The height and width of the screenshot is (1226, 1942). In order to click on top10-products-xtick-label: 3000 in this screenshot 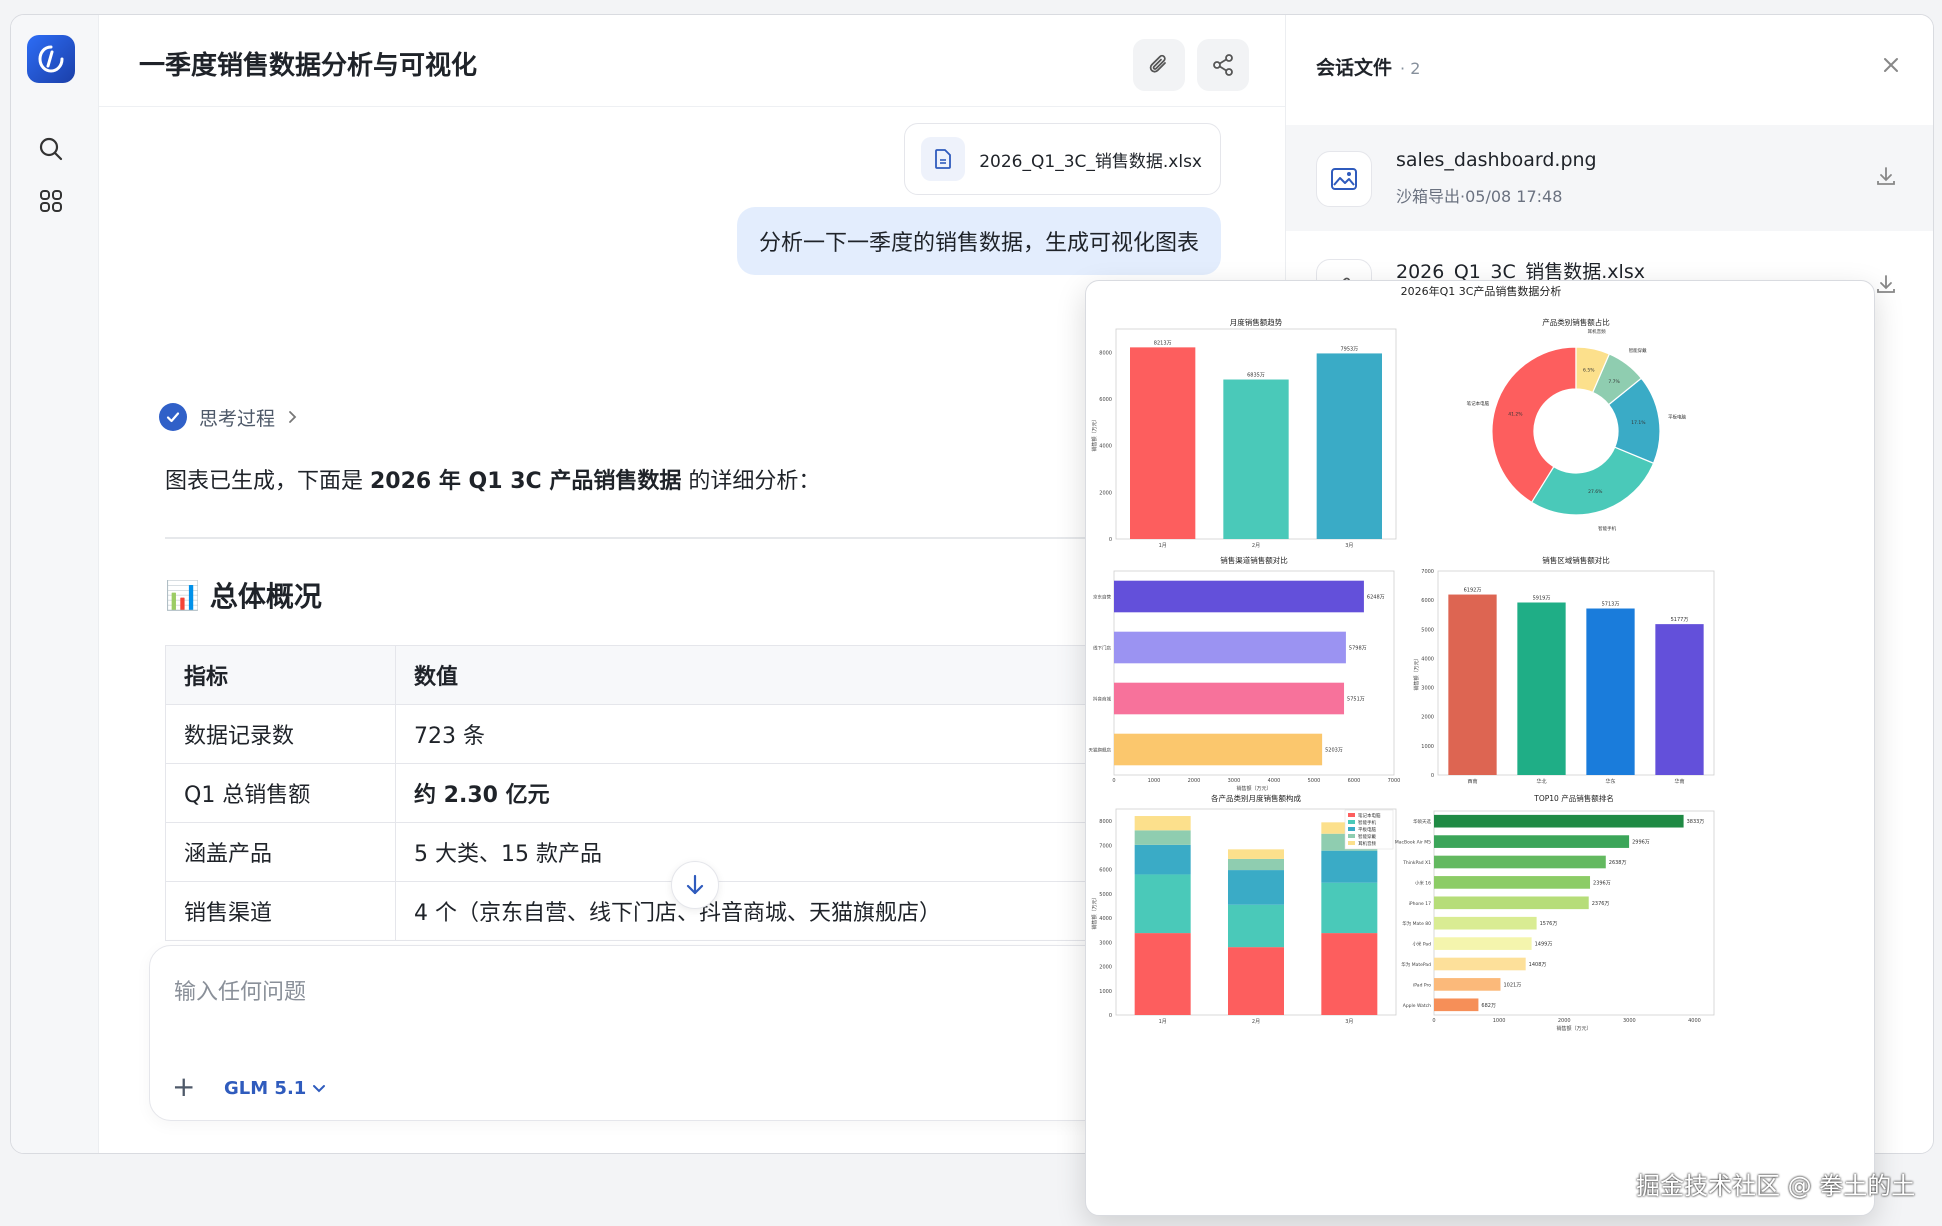, I will do `click(1629, 1021)`.